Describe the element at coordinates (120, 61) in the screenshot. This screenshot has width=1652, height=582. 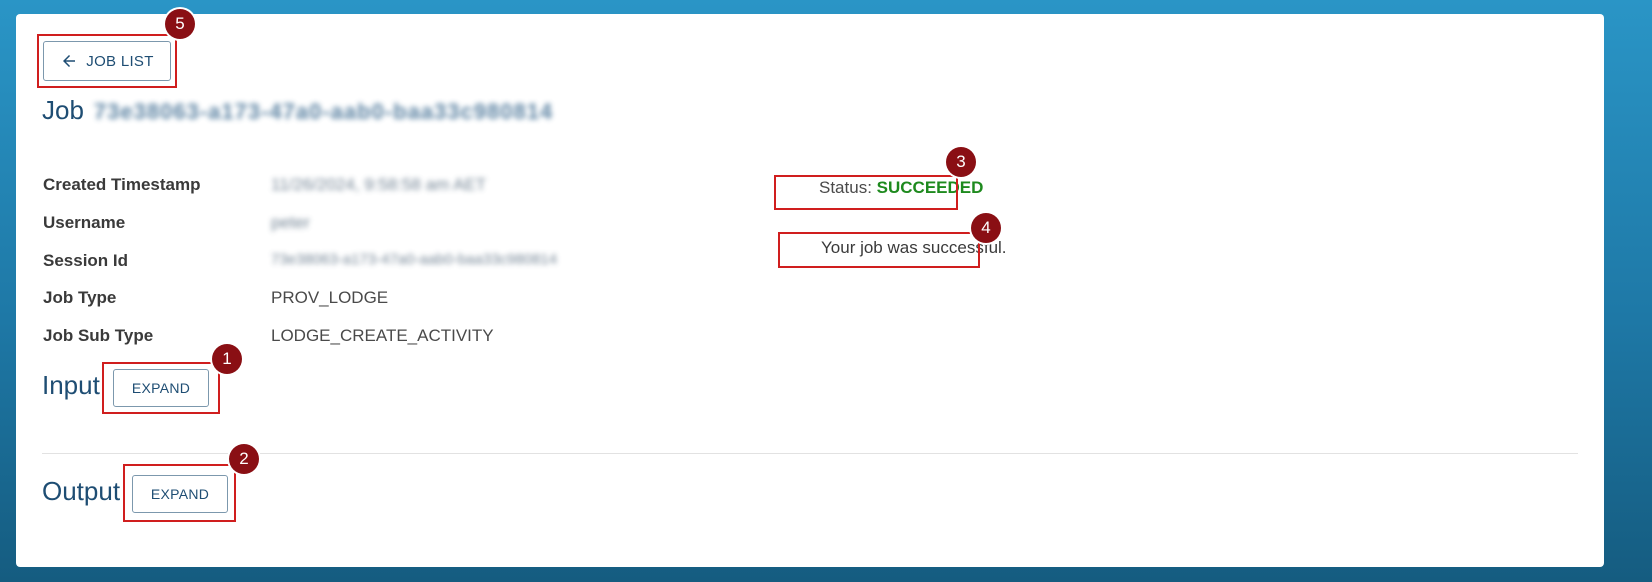
I see `job-list-label: JOB LIST` at that location.